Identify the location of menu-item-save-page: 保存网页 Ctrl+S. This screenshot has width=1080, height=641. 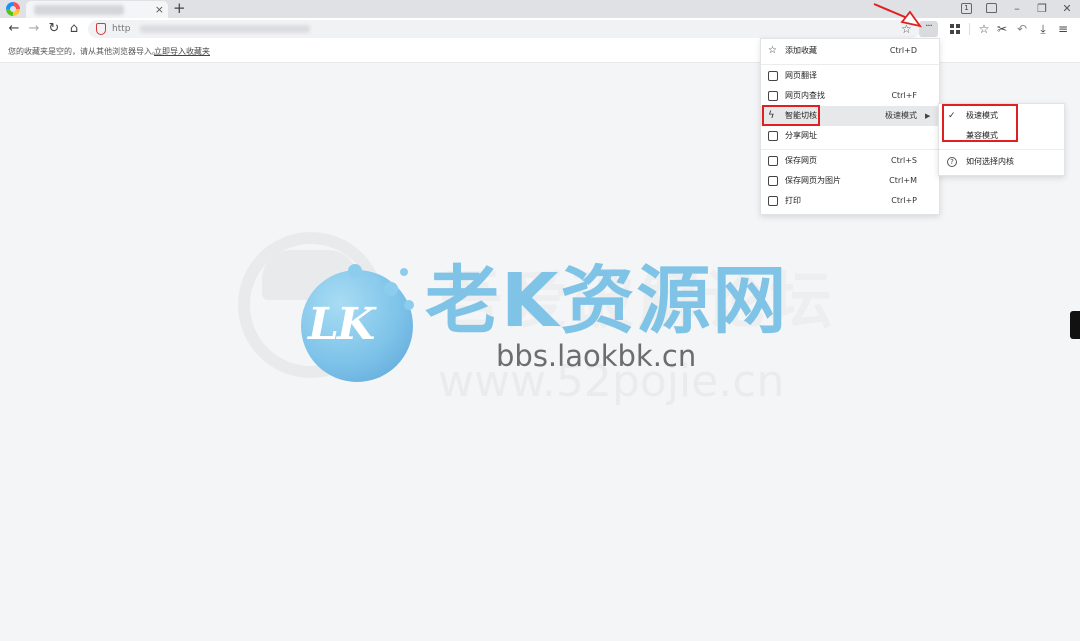
(850, 161).